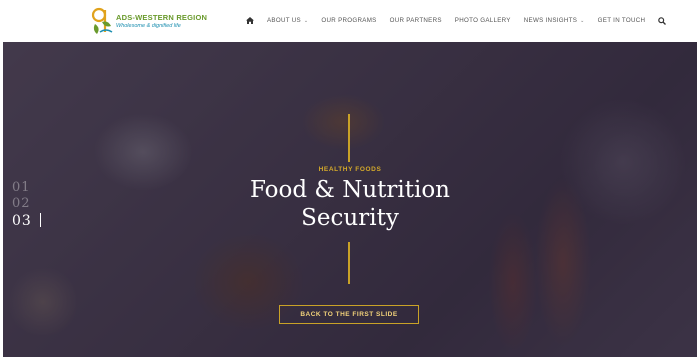  What do you see at coordinates (550, 20) in the screenshot?
I see `nav-news-insights-label: NEWS INSIGHTS` at bounding box center [550, 20].